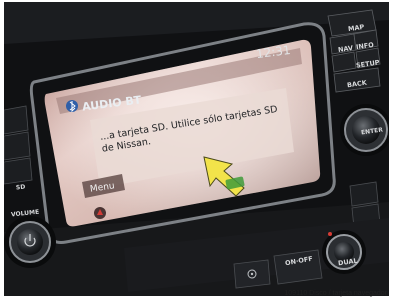 This screenshot has width=393, height=298. What do you see at coordinates (72, 106) in the screenshot?
I see `bluetooth-icon` at bounding box center [72, 106].